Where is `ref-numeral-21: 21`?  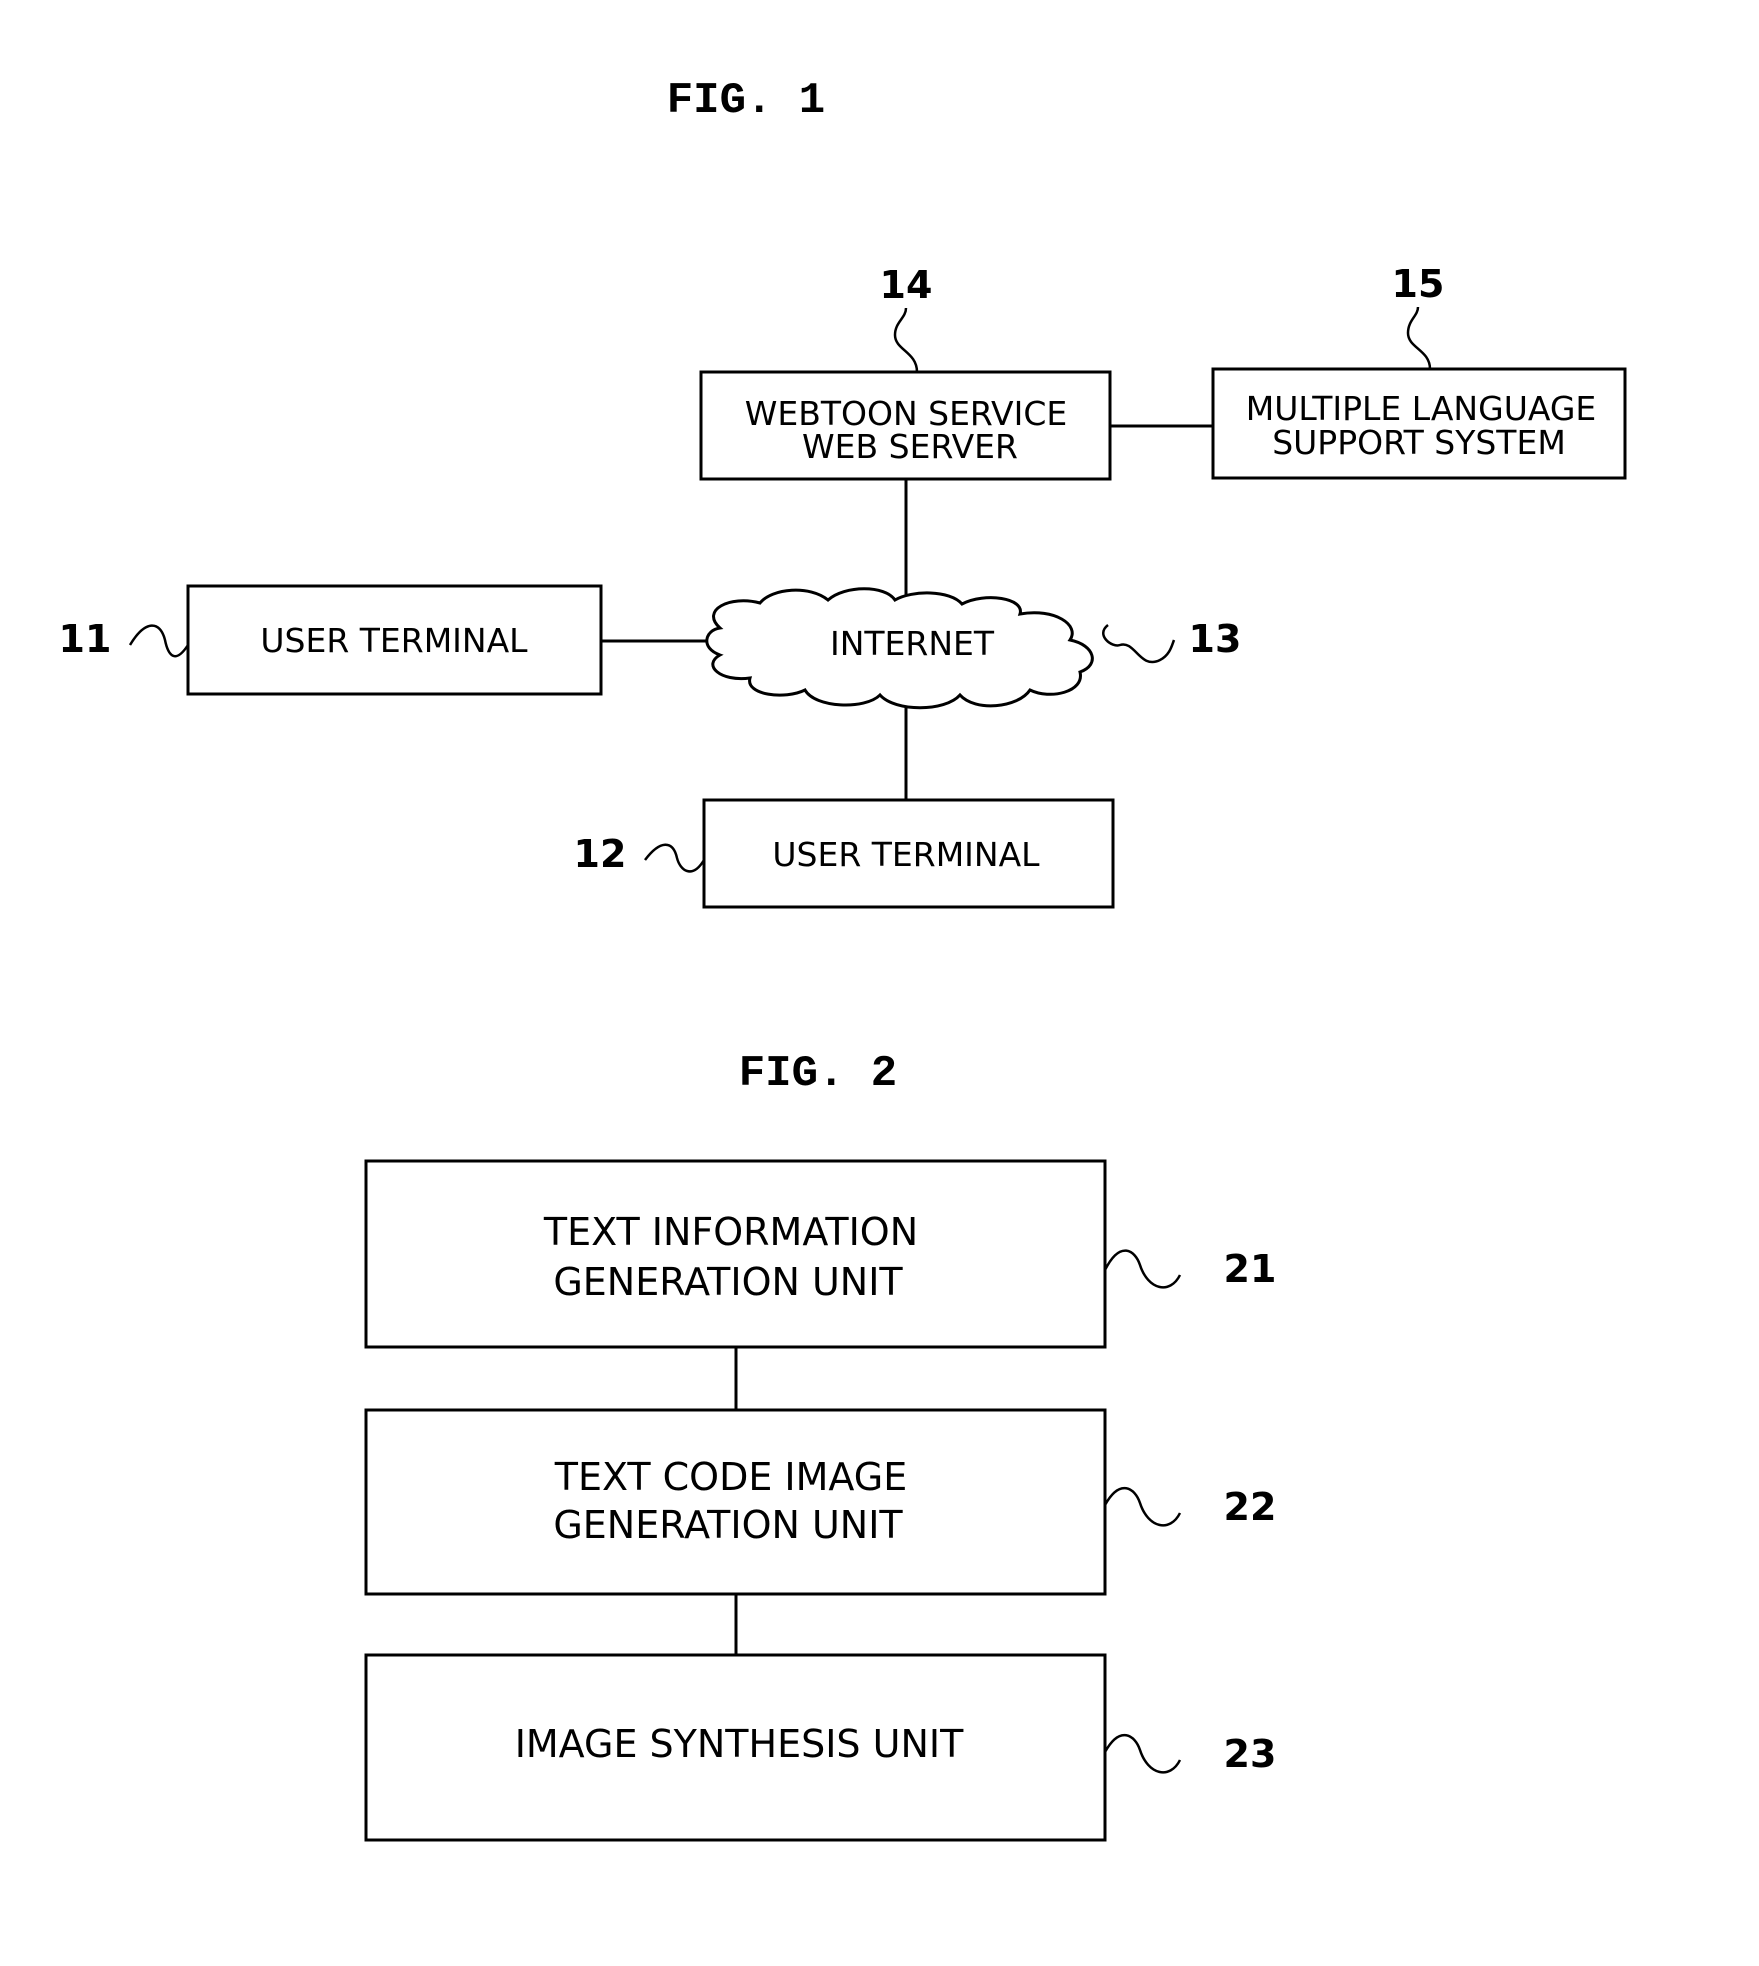 ref-numeral-21: 21 is located at coordinates (1250, 1269).